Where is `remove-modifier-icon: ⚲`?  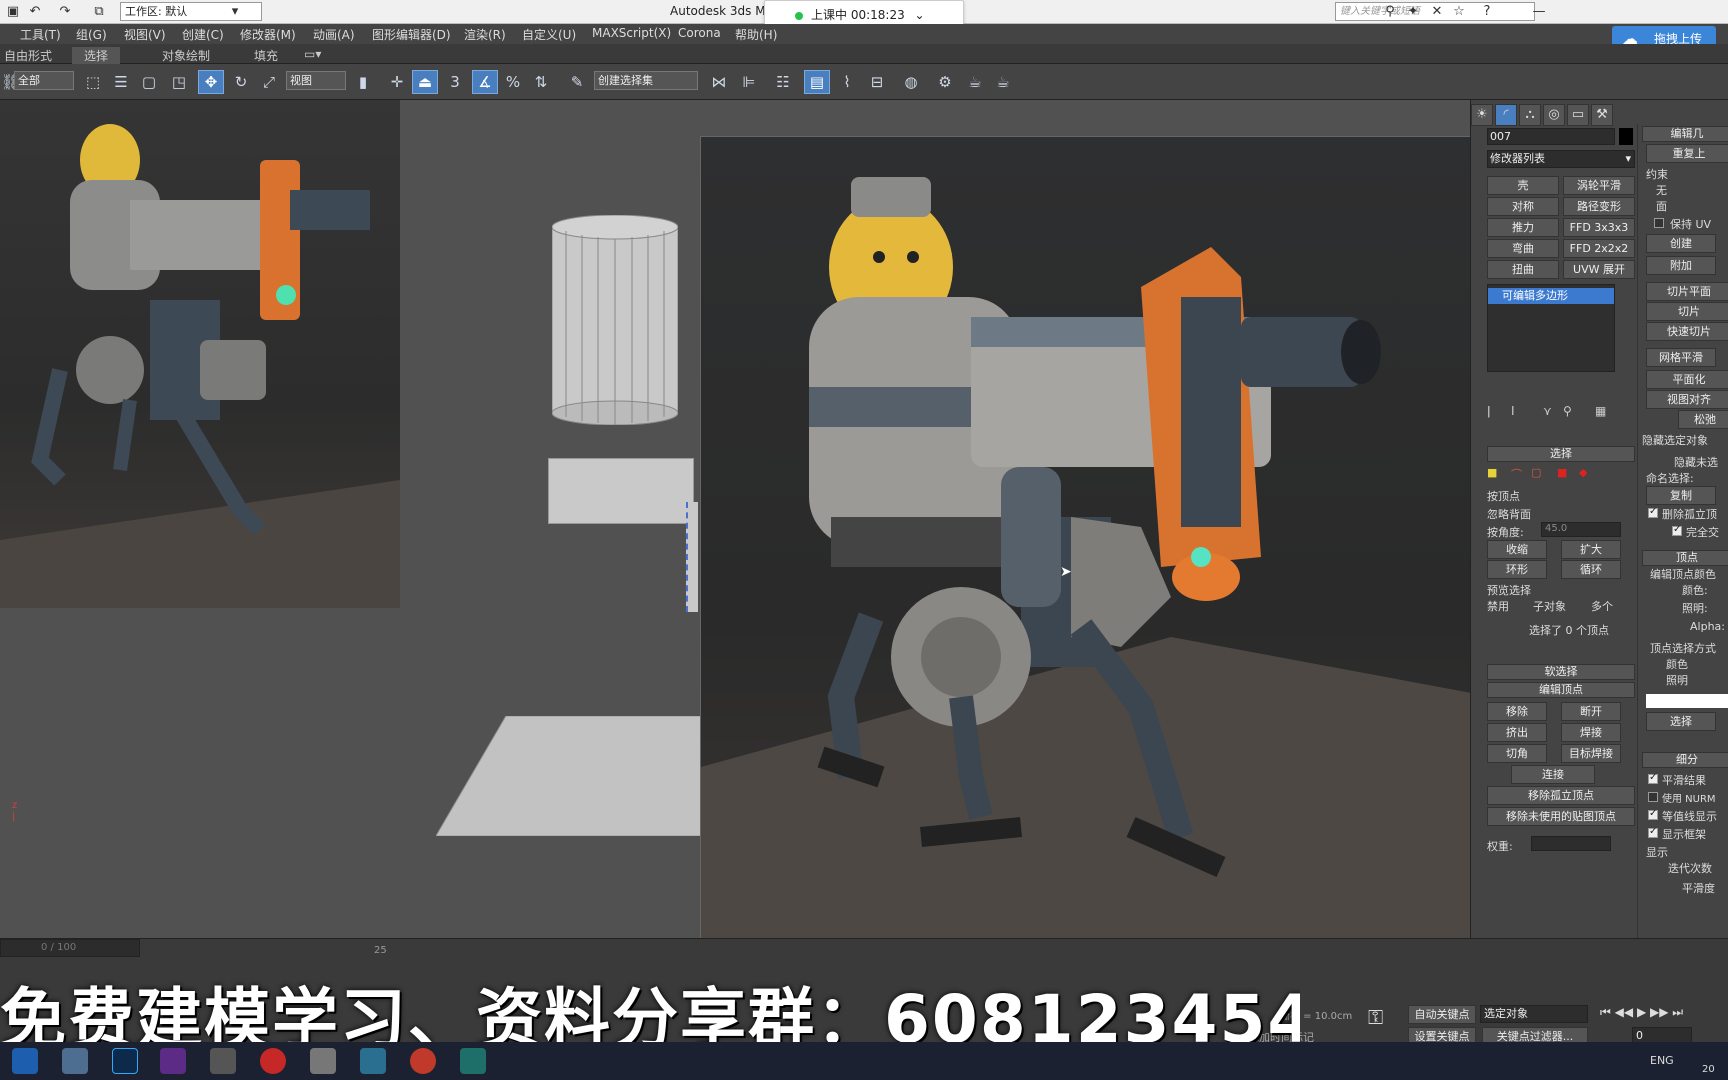
remove-modifier-icon: ⚲ is located at coordinates (1567, 411).